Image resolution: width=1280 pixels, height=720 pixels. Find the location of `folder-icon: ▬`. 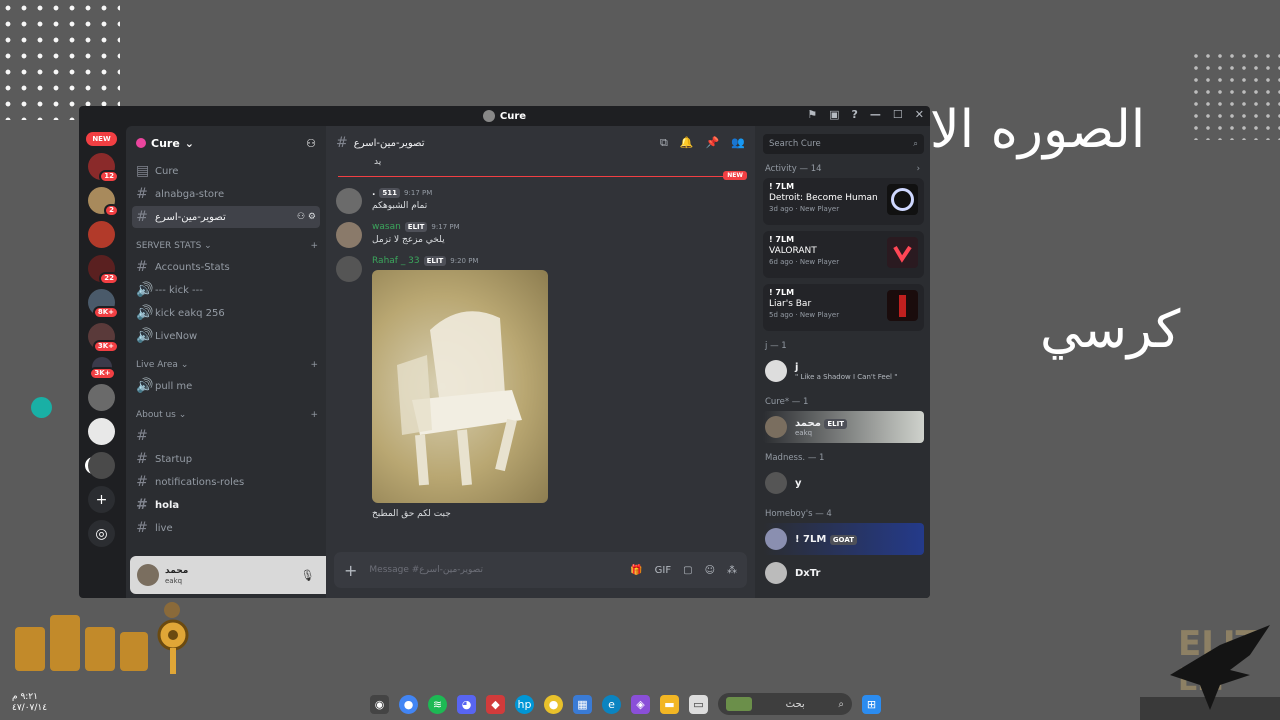

folder-icon: ▬ is located at coordinates (669, 704).